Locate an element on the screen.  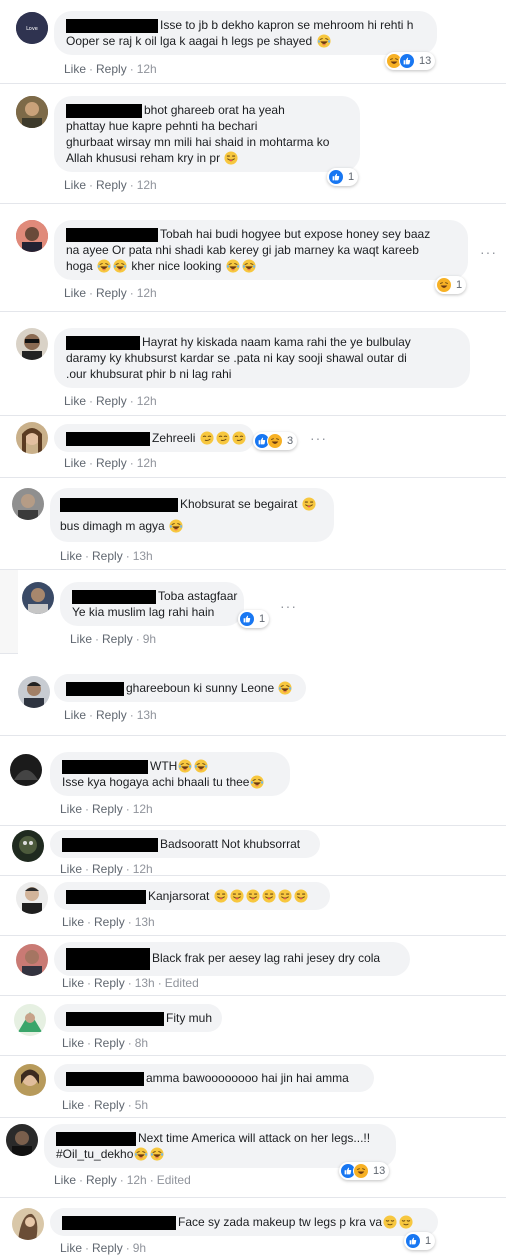
comment-text: bhot ghareeb orat ha yeah is located at coordinates (214, 110).